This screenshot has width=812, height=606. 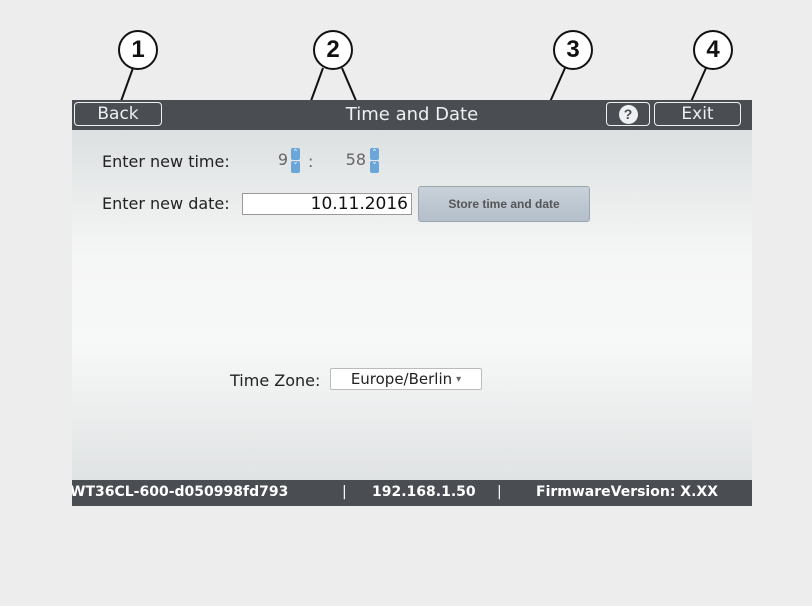 What do you see at coordinates (504, 204) in the screenshot?
I see `store-time-date-button: Store time and date` at bounding box center [504, 204].